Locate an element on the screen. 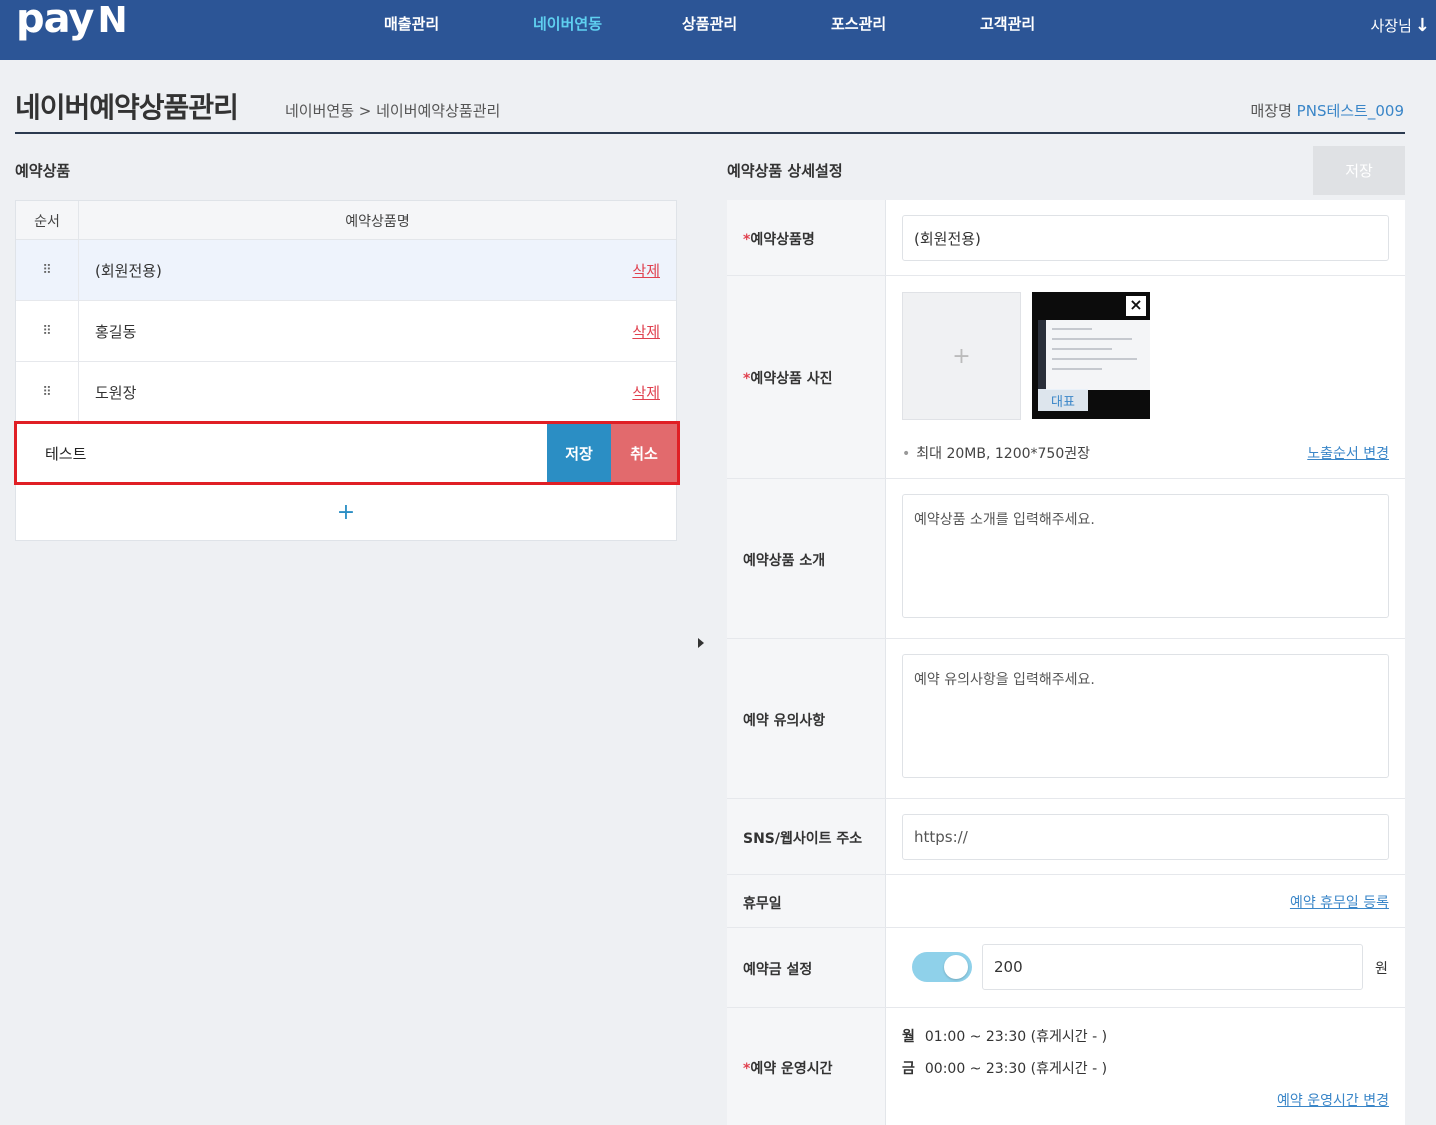 This screenshot has height=1125, width=1436. holiday-row: 휴무일 예약 휴무일 등록 is located at coordinates (1066, 901).